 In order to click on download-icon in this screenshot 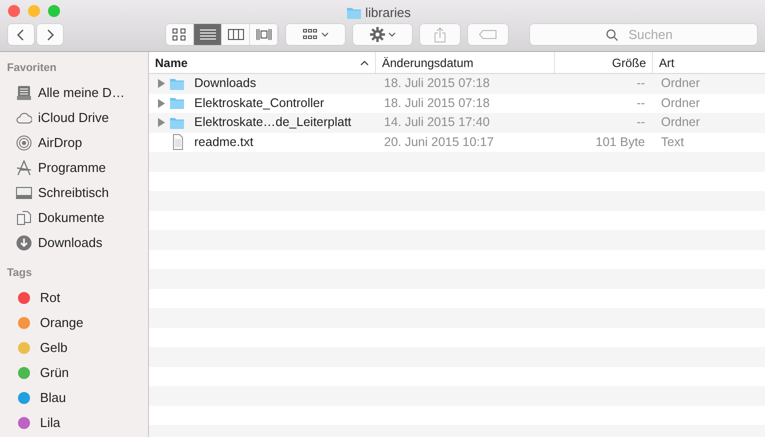, I will do `click(24, 242)`.